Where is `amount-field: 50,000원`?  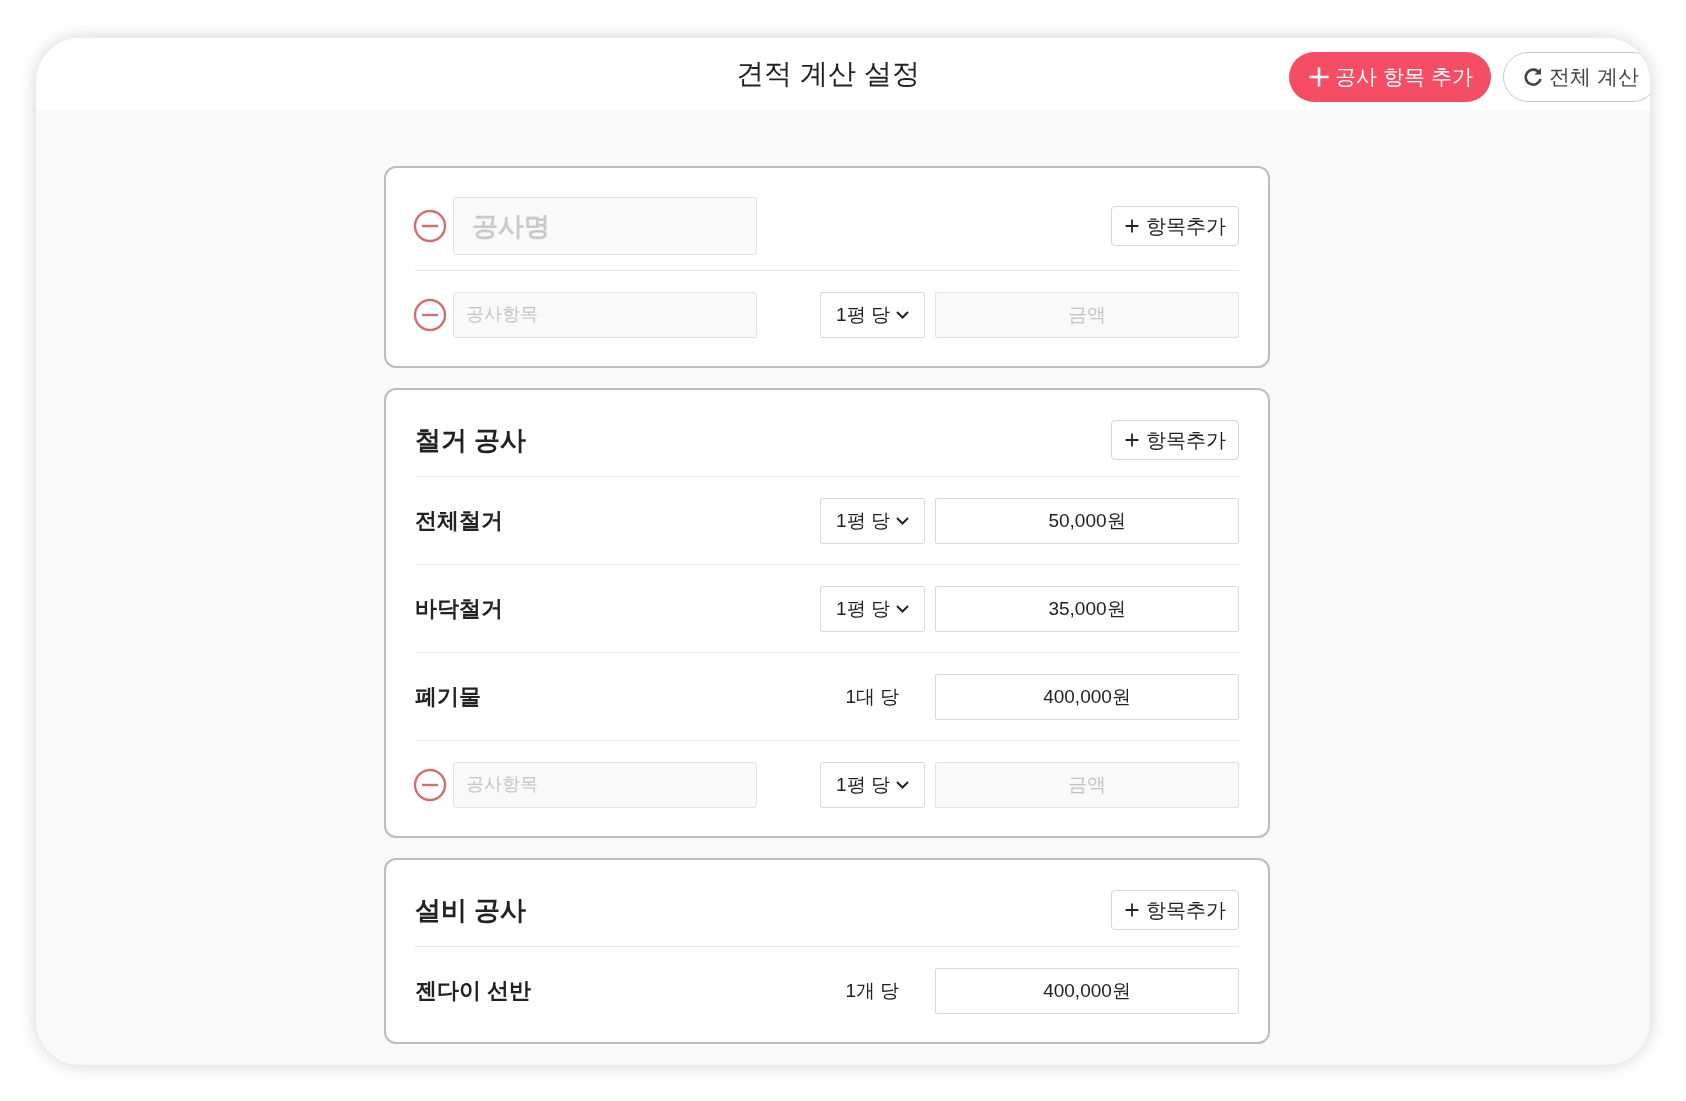 amount-field: 50,000원 is located at coordinates (1087, 520).